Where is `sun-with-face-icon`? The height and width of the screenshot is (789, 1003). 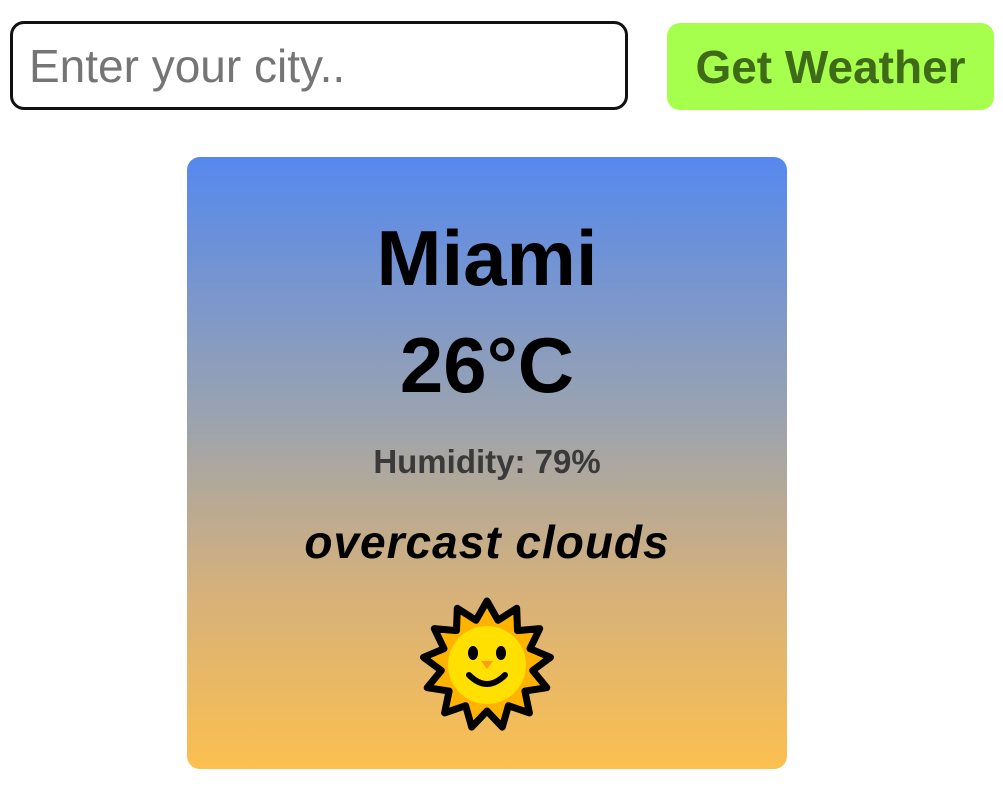 sun-with-face-icon is located at coordinates (487, 665).